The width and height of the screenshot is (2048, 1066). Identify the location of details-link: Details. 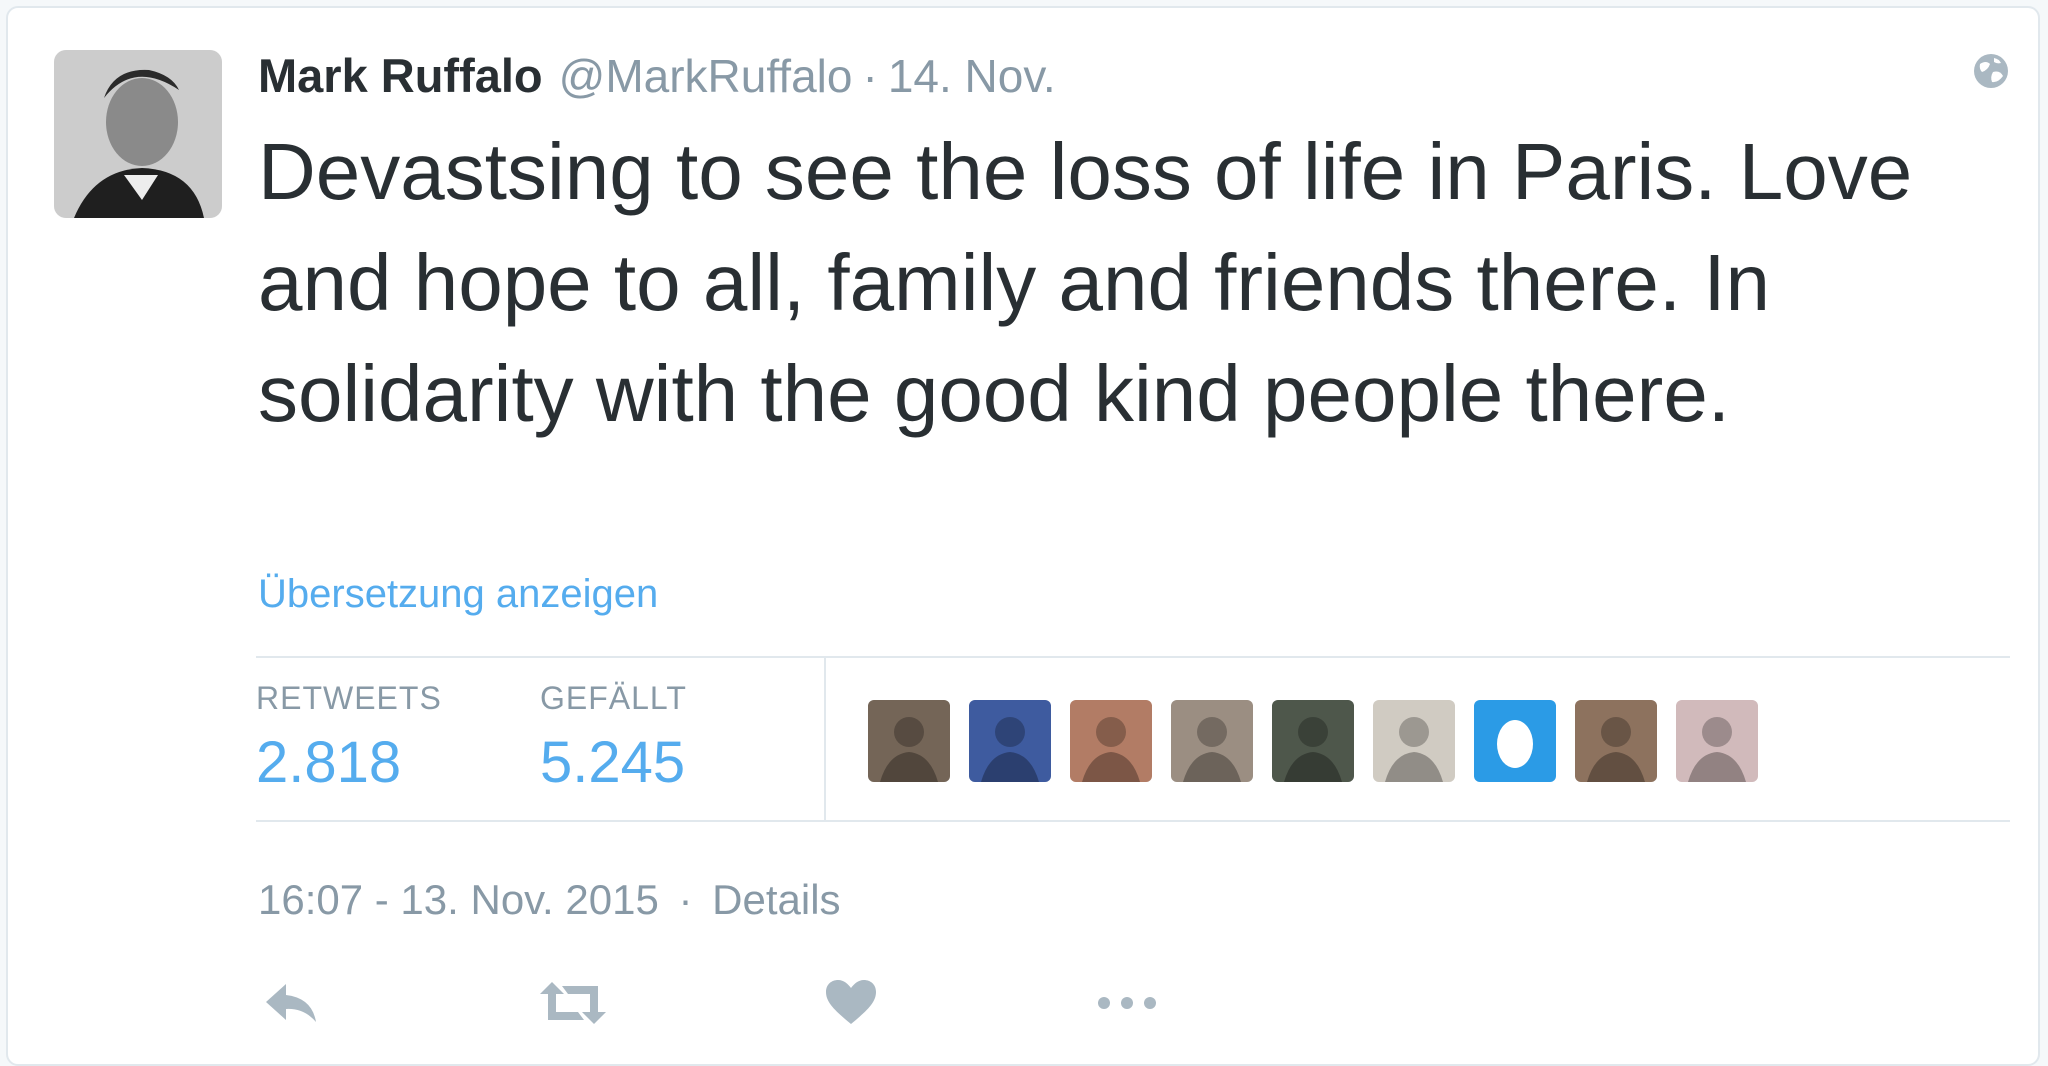
(776, 899).